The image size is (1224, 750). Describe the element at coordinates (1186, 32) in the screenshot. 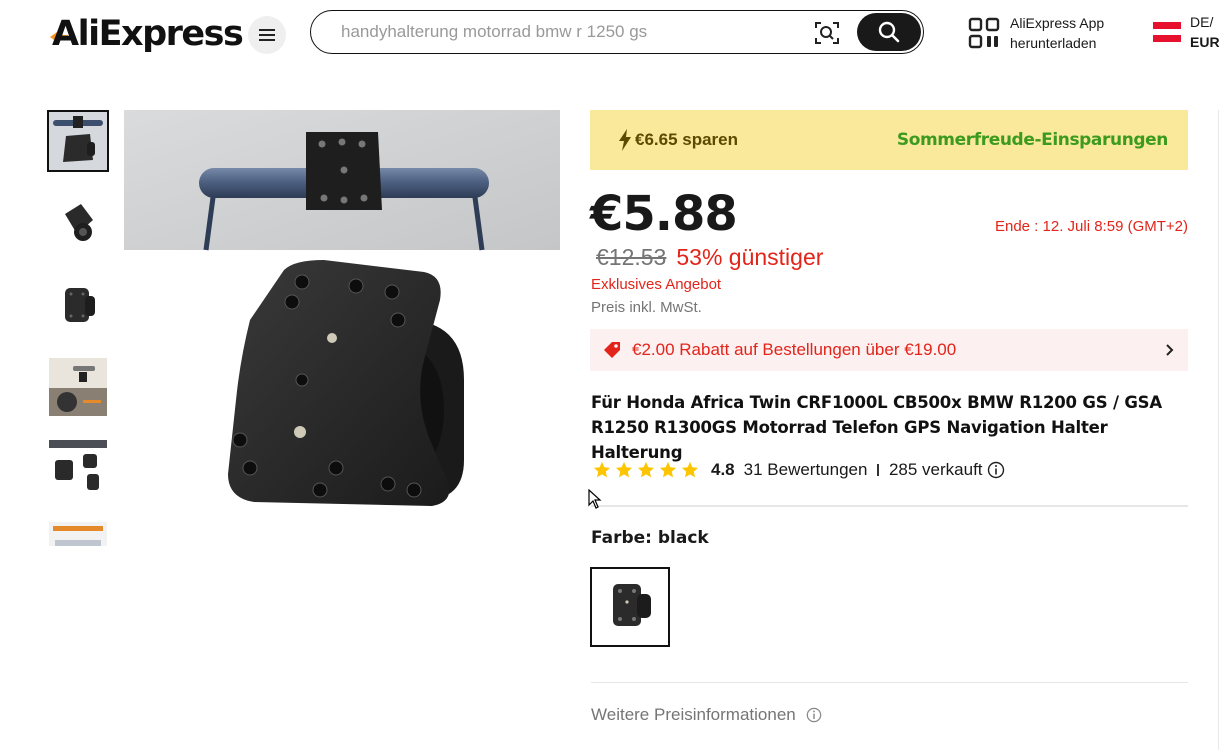

I see `locale-selector: DE/ EUR` at that location.